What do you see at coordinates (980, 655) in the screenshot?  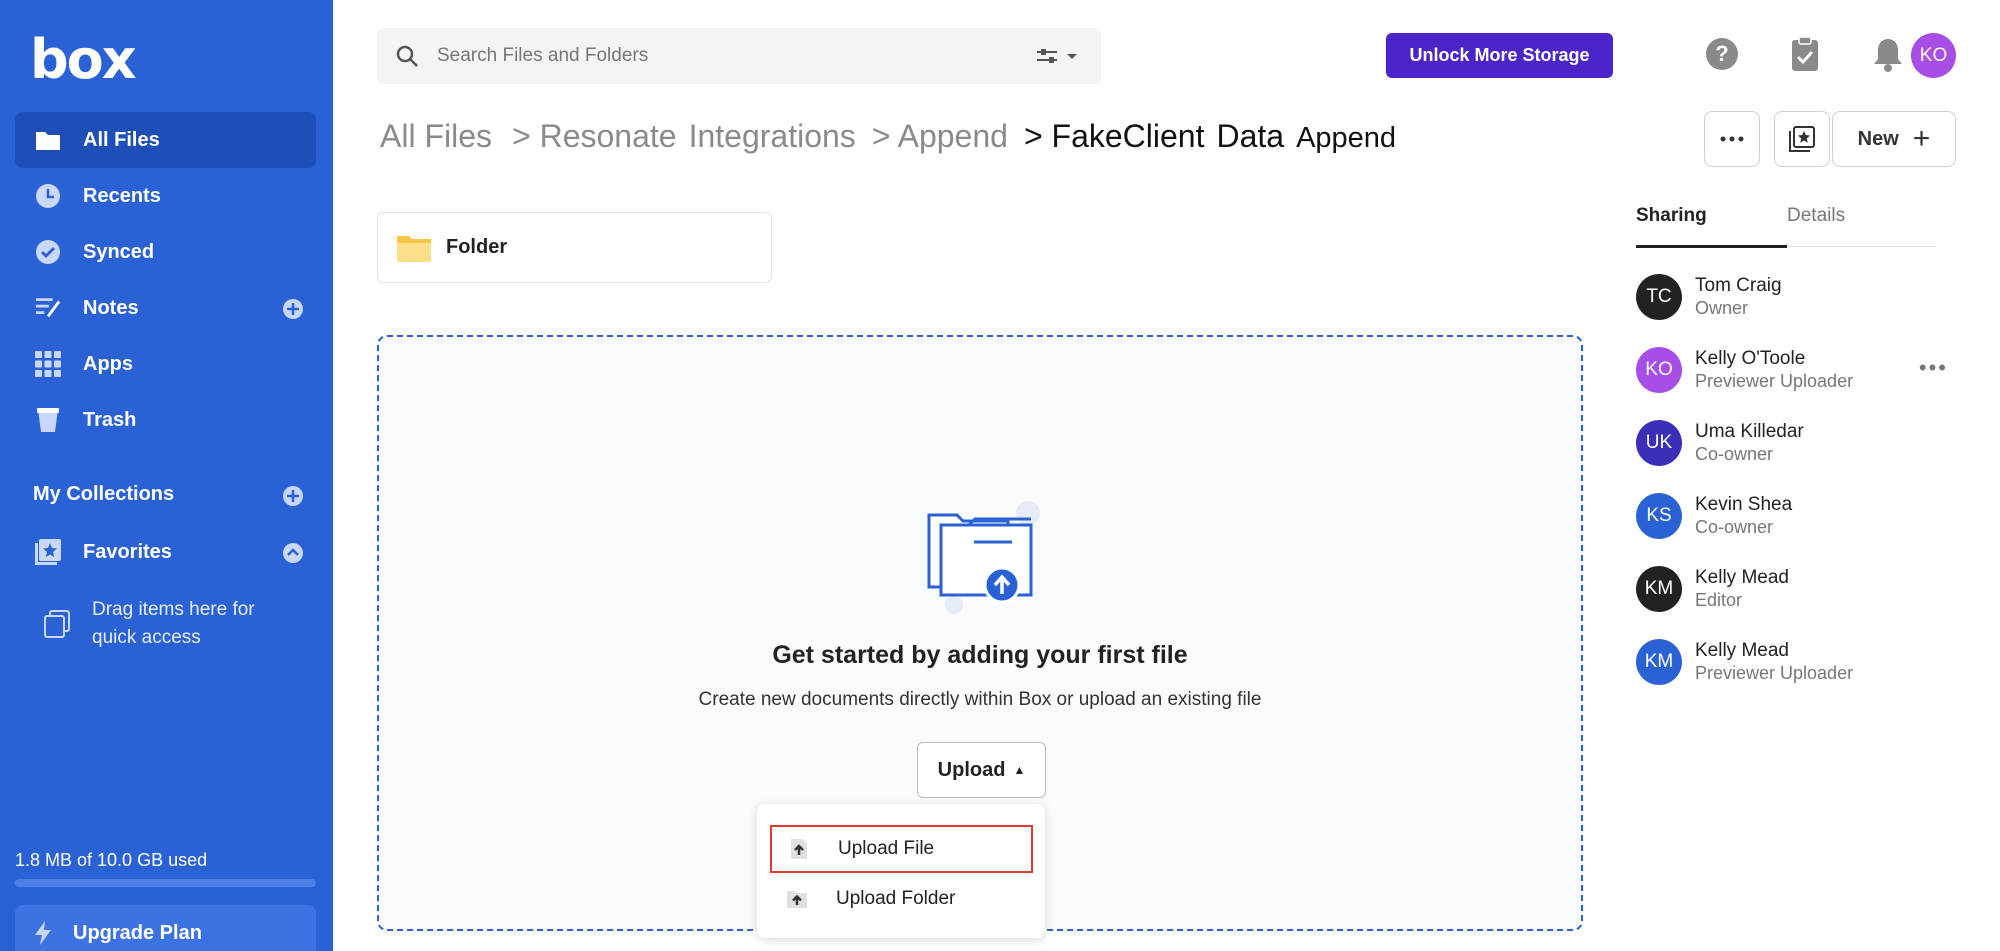 I see `empty-state-title: Get started by adding your first file` at bounding box center [980, 655].